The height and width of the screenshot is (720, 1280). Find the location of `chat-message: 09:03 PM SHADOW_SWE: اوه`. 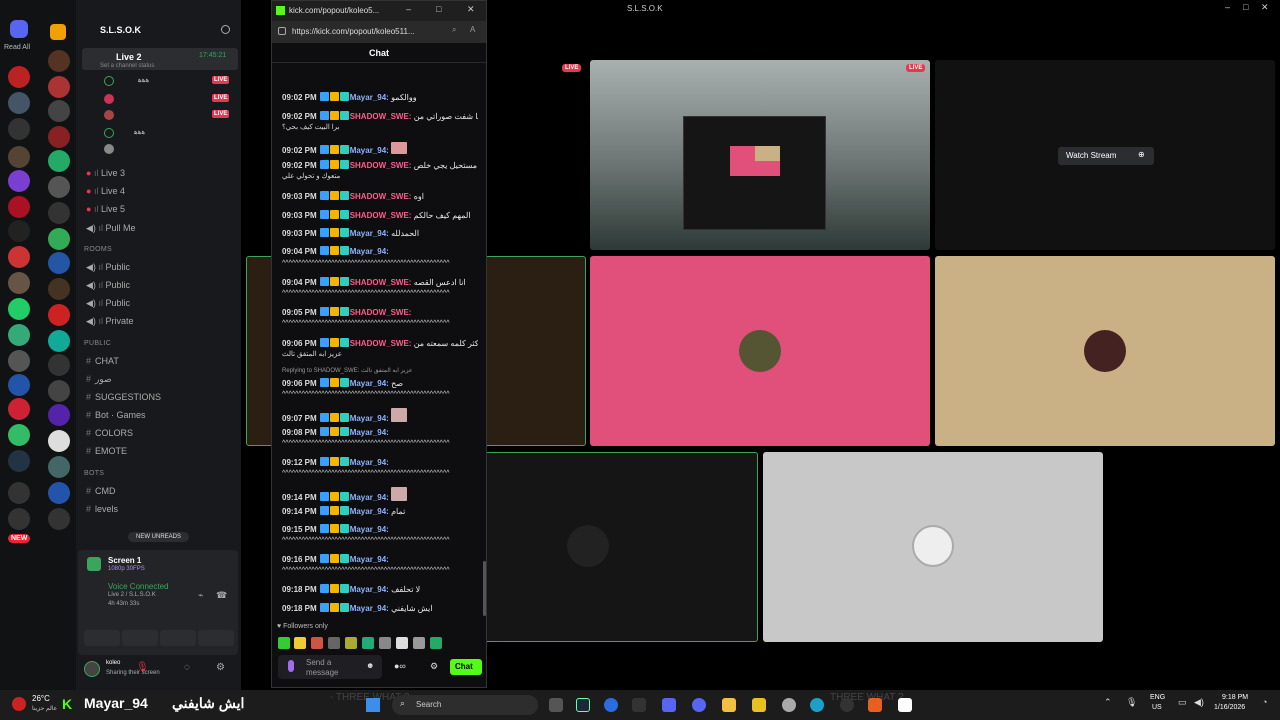

chat-message: 09:03 PM SHADOW_SWE: اوه is located at coordinates (380, 196).